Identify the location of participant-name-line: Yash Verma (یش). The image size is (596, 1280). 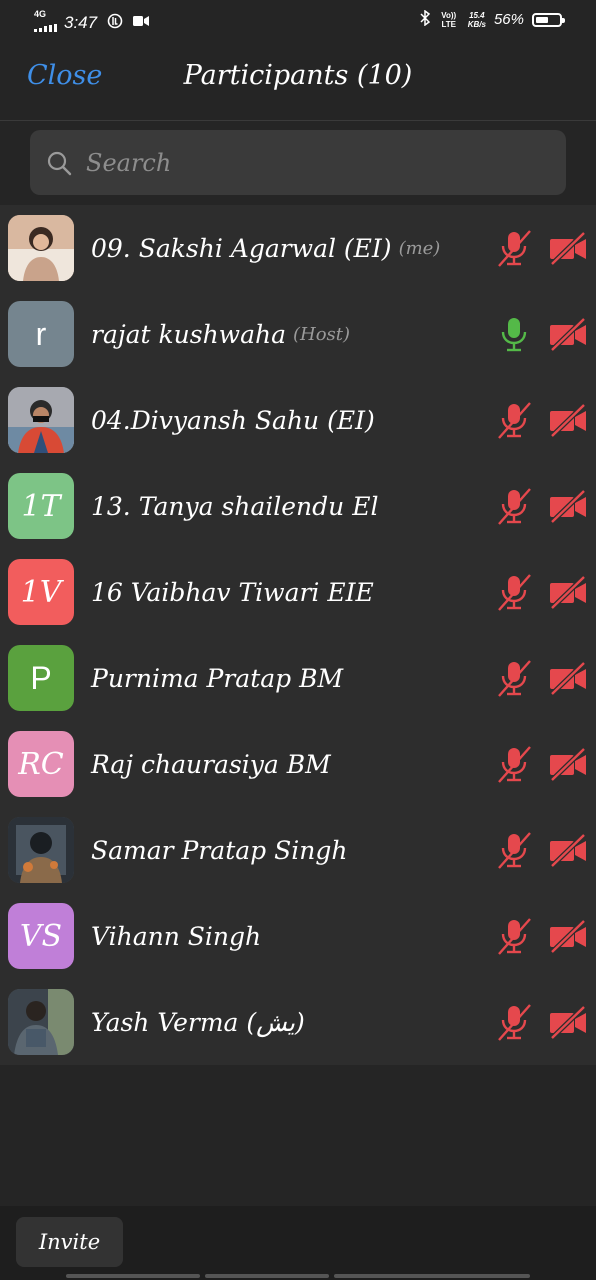
(198, 1022).